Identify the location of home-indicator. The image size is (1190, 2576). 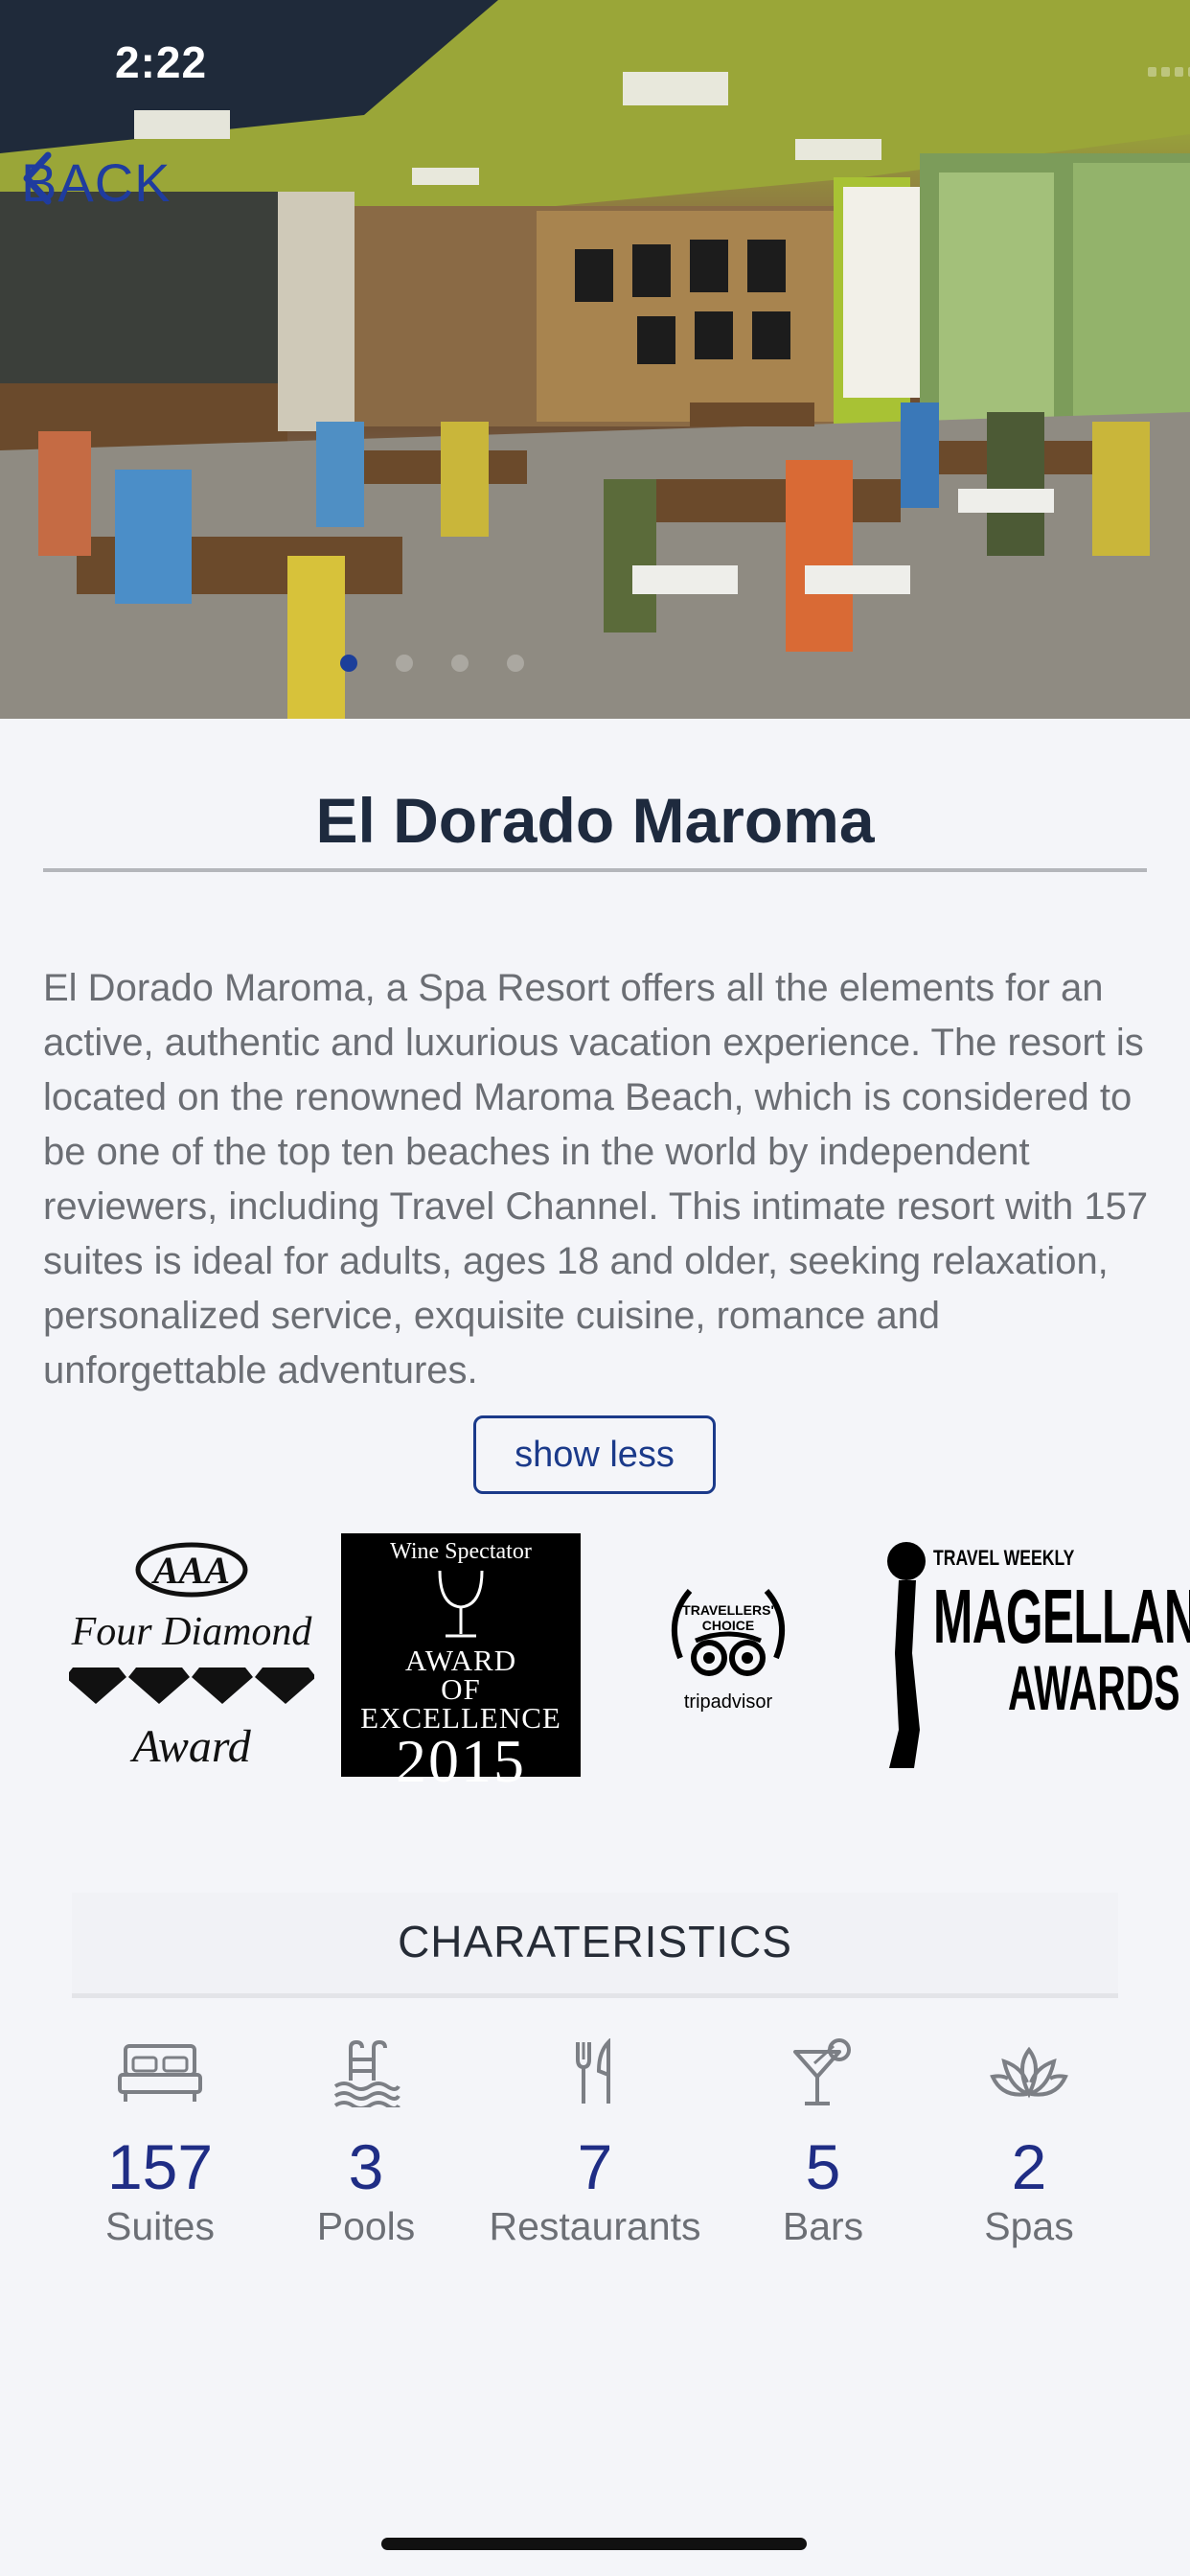
(594, 2544).